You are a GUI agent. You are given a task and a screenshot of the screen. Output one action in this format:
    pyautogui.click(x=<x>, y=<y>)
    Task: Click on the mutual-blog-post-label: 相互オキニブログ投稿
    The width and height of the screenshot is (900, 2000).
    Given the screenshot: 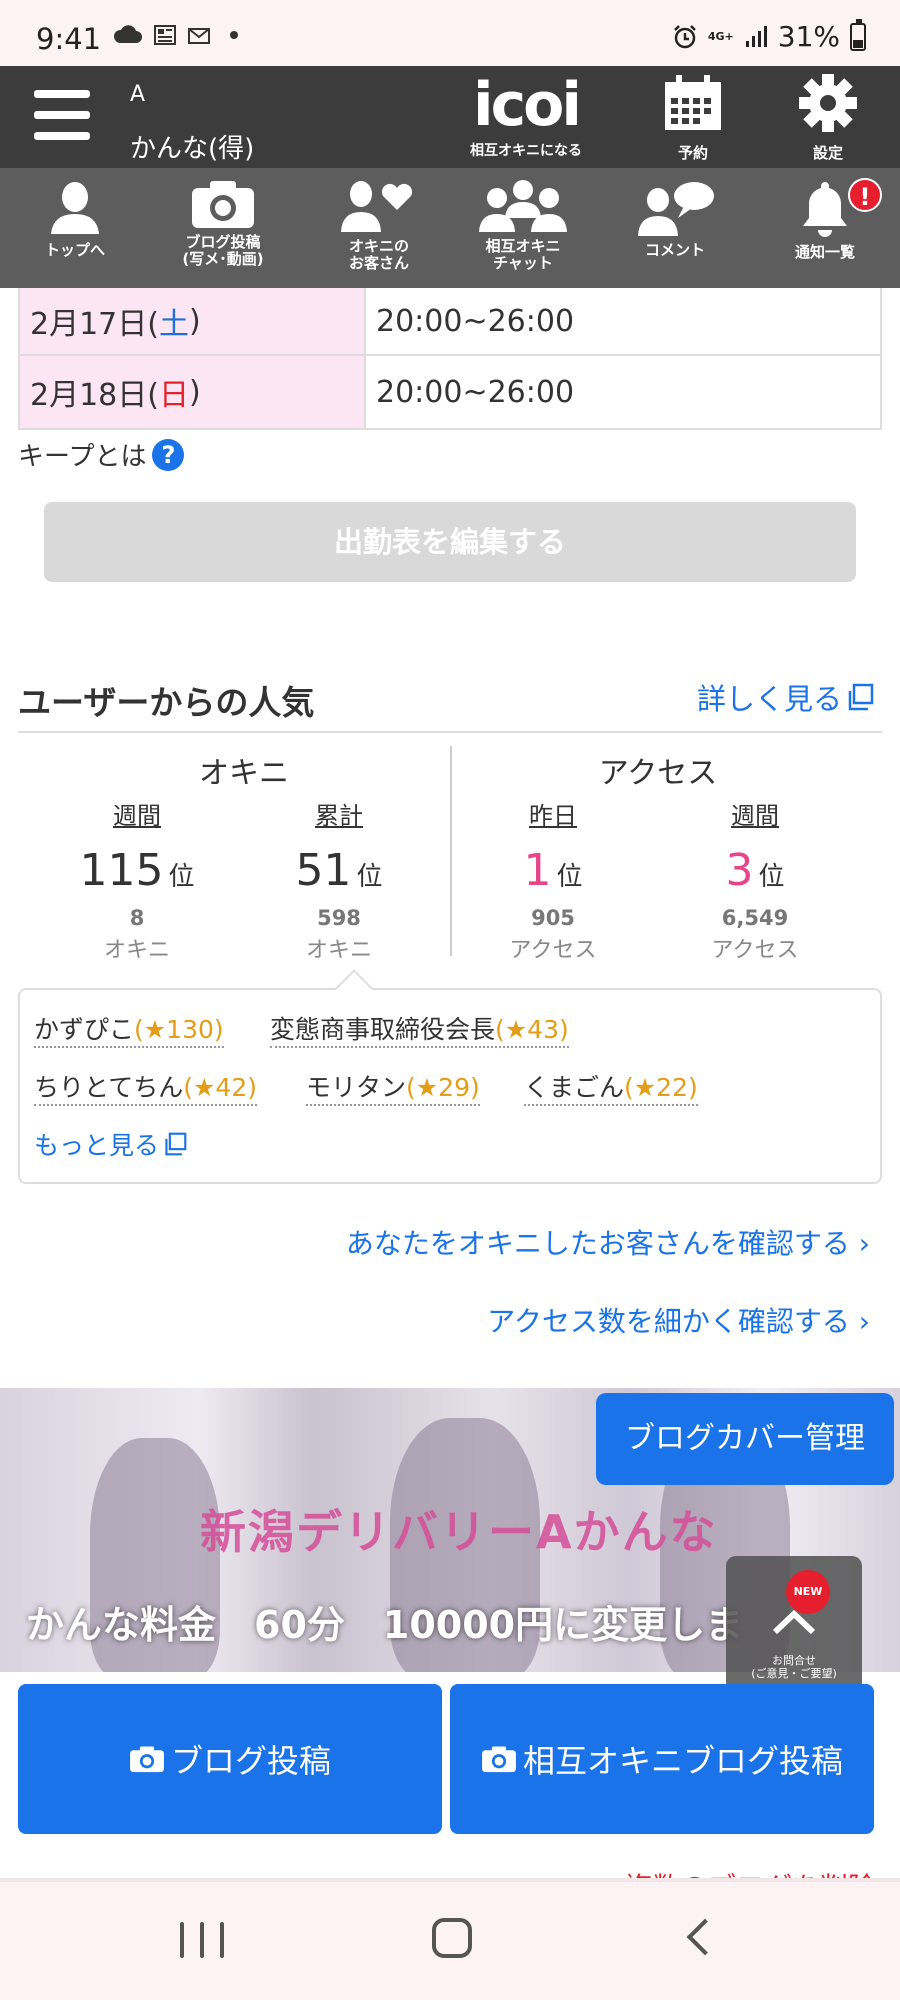 What is the action you would take?
    pyautogui.click(x=682, y=1761)
    